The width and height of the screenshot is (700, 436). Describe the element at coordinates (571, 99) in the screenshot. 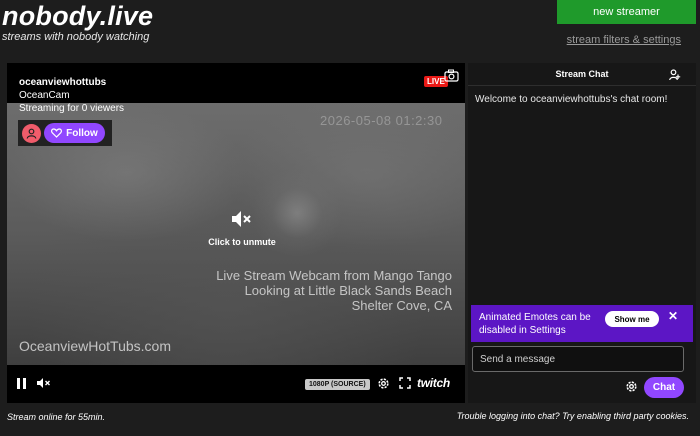

I see `chat-welcome-message: Welcome to oceanviewhottubs's chat room!` at that location.